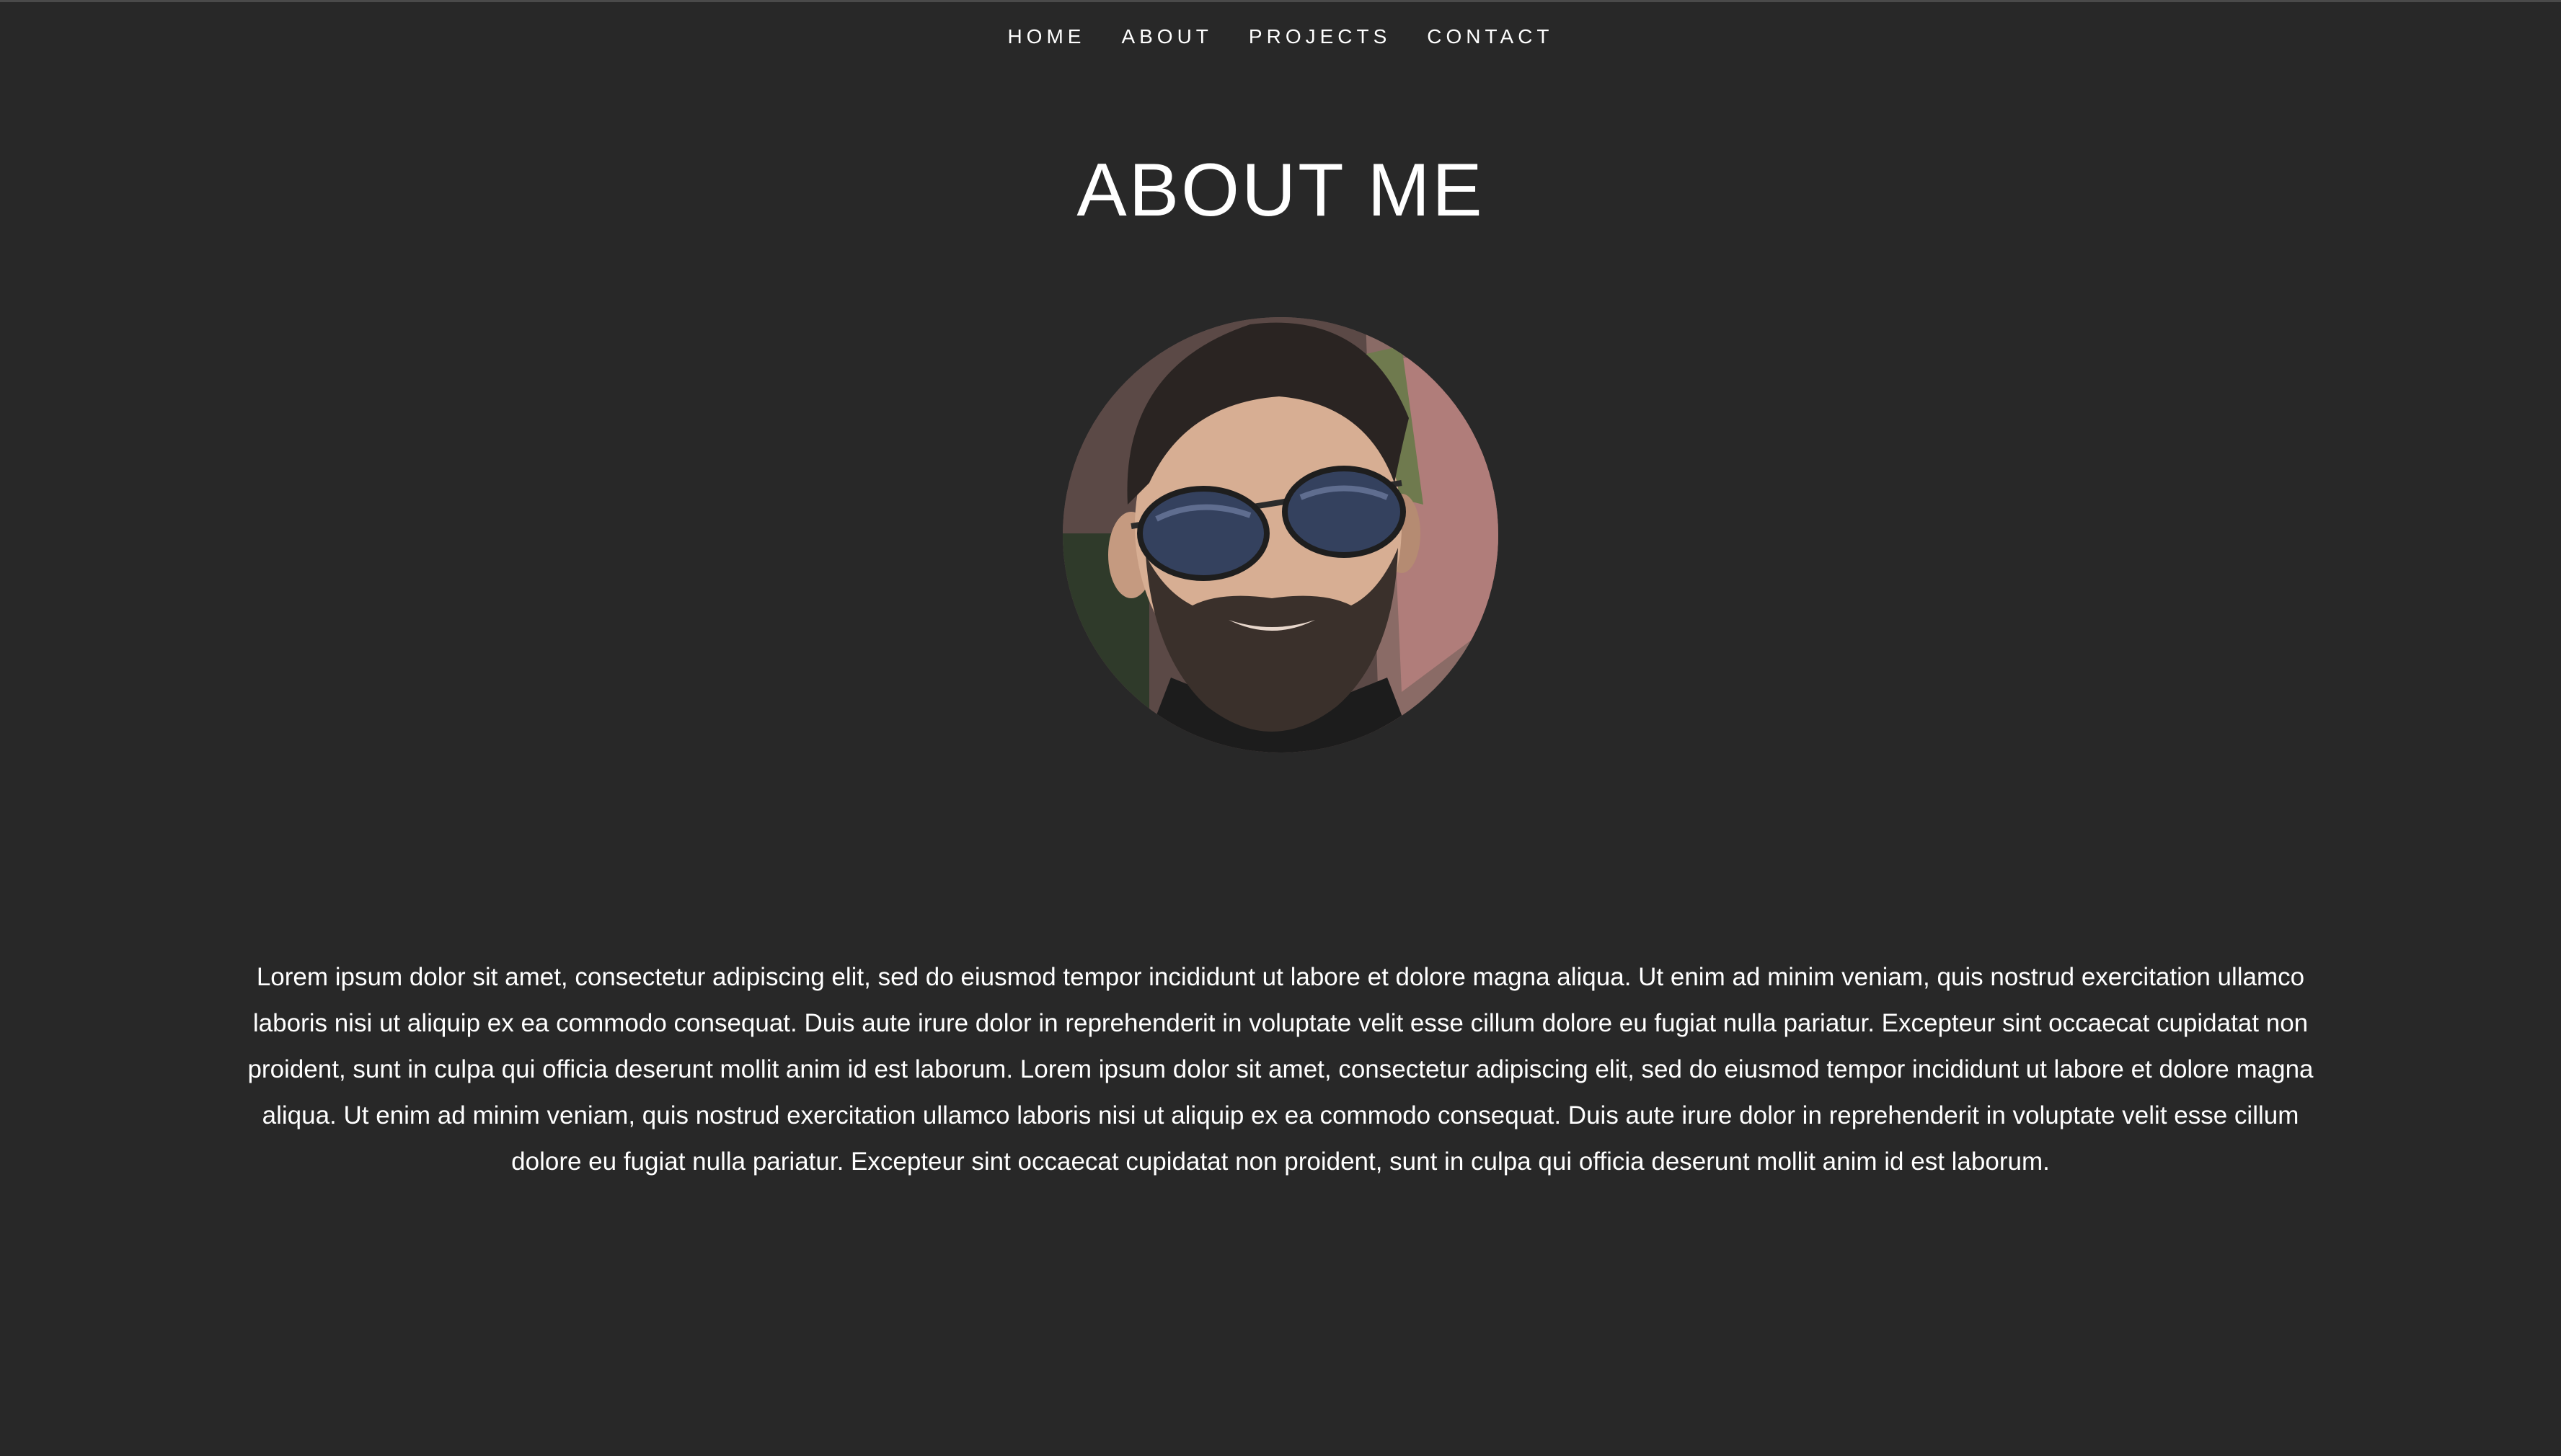  I want to click on page-title: ABOUT ME, so click(1280, 190).